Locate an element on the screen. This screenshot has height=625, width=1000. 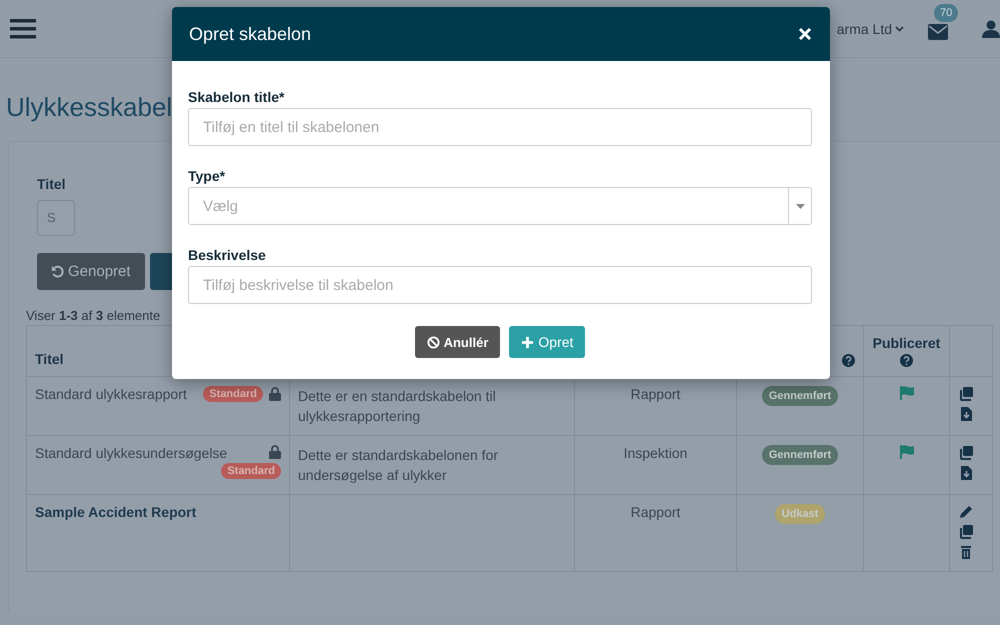
ban-icon is located at coordinates (433, 342).